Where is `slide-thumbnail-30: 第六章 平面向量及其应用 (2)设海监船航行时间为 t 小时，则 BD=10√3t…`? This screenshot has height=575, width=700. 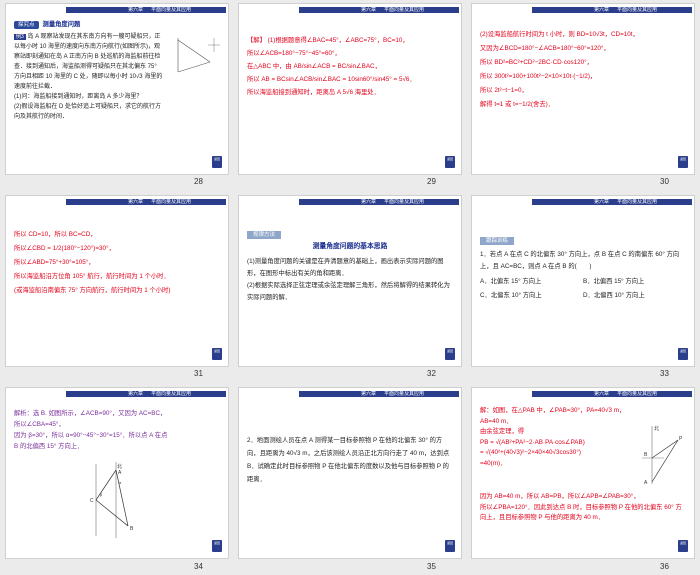
slide-thumbnail-30: 第六章 平面向量及其应用 (2)设海监船航行时间为 t 小时，则 BD=10√3t… is located at coordinates (583, 89).